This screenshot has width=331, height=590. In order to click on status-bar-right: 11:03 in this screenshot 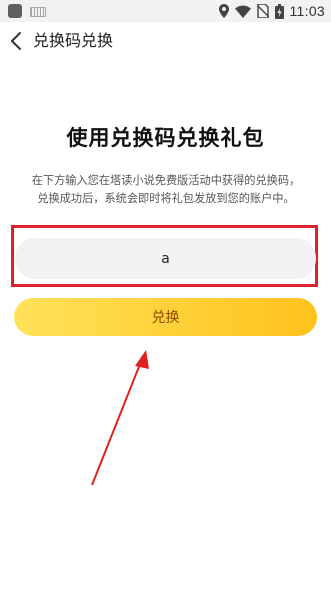, I will do `click(272, 11)`.